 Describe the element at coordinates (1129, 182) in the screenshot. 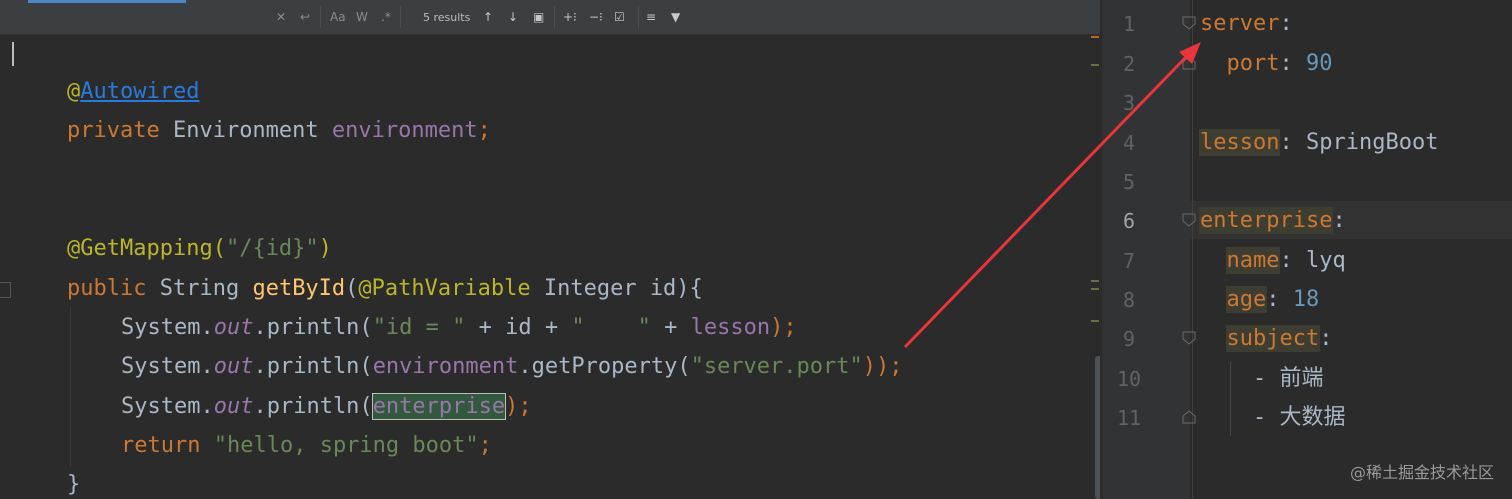

I see `line-number: 5` at that location.